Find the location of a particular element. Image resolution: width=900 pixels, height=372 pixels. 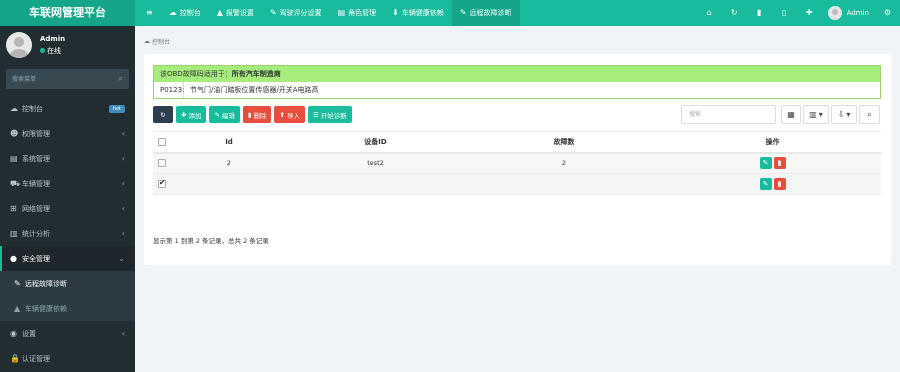

sidebar-toggle-button: ≡ is located at coordinates (149, 13).